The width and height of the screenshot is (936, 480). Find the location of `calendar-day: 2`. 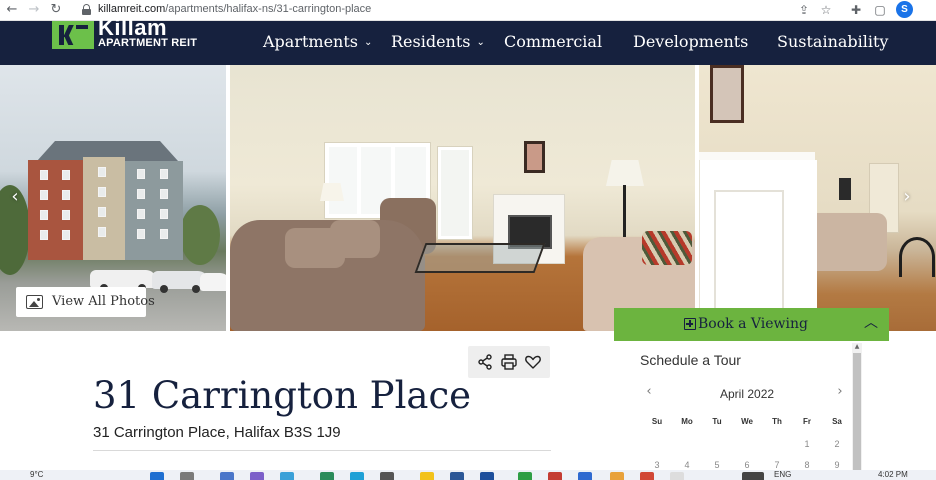

calendar-day: 2 is located at coordinates (837, 444).